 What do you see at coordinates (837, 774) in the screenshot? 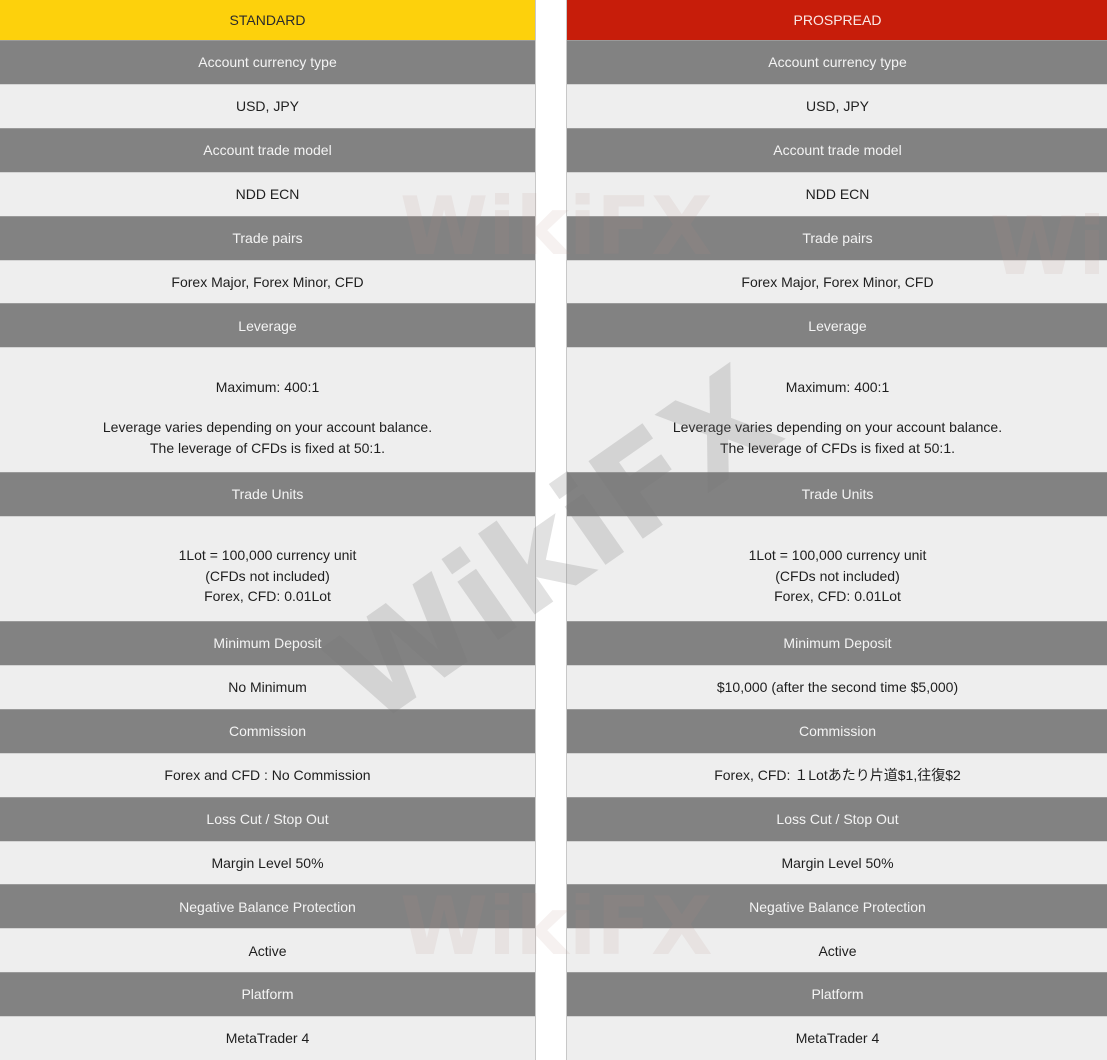
I see `row-value: Forex, CFD: １Lotあたり片道$1,往復$2` at bounding box center [837, 774].